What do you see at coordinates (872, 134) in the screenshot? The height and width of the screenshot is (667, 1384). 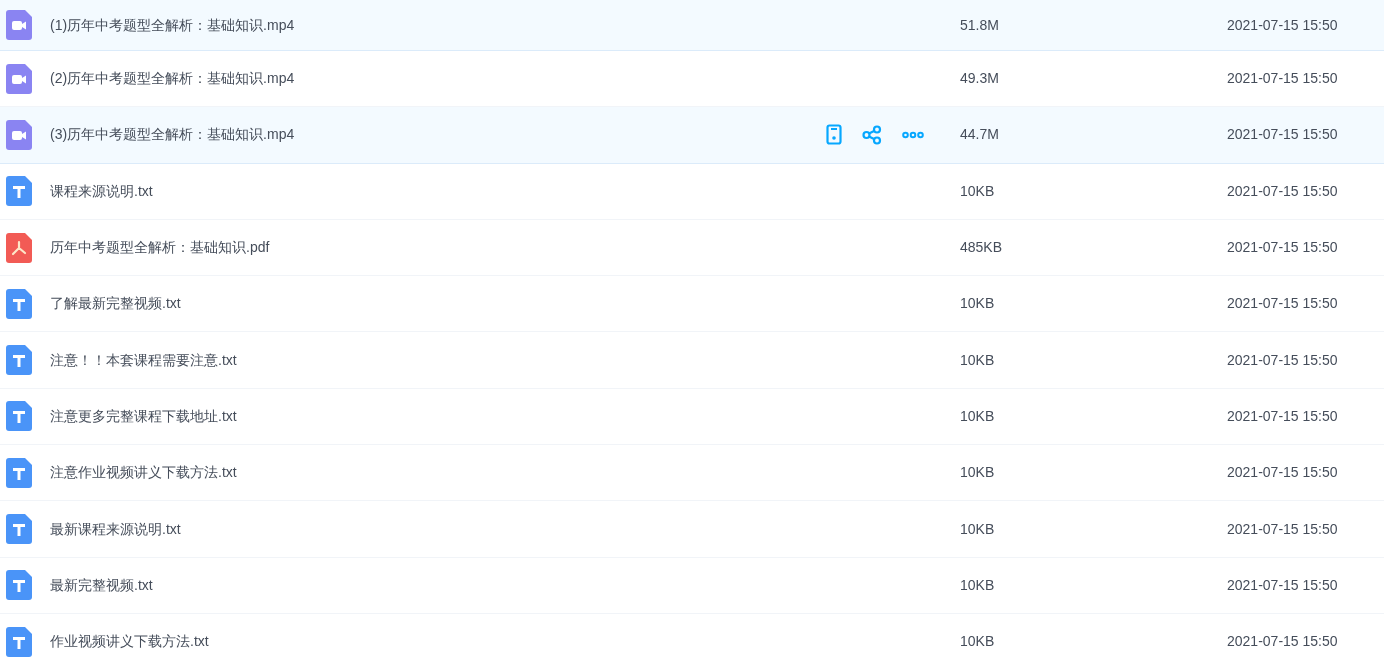 I see `share-icon` at bounding box center [872, 134].